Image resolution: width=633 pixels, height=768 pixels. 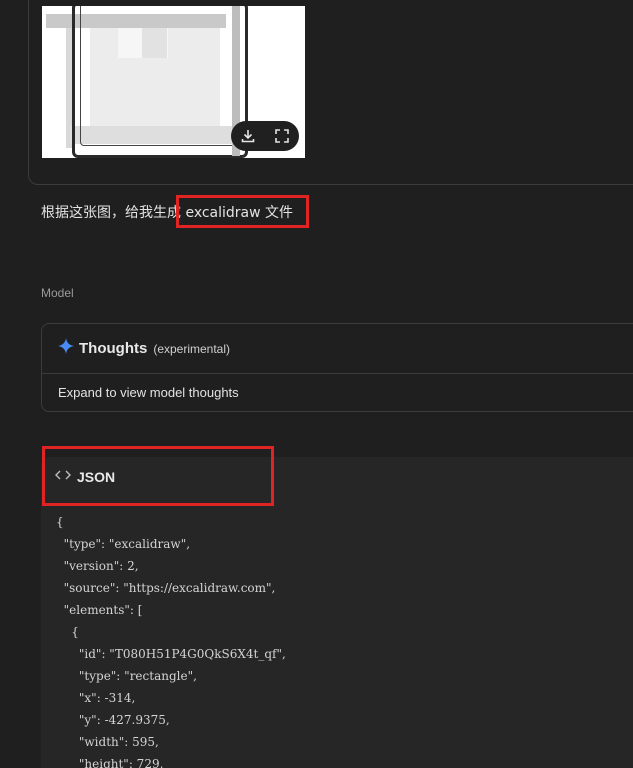 What do you see at coordinates (171, 654) in the screenshot?
I see `code-line: "id": "T080H51P4G0QkS6X4t_qf",` at bounding box center [171, 654].